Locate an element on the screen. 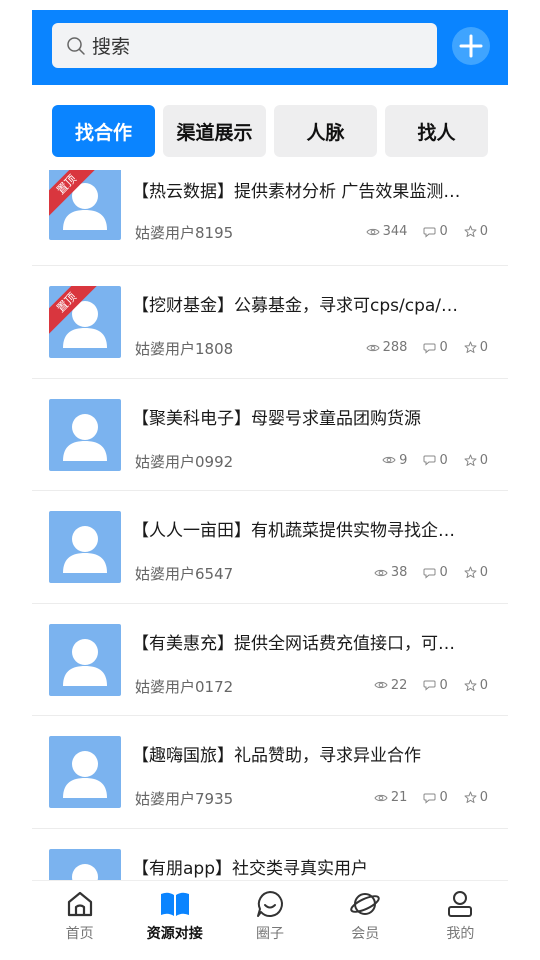 This screenshot has width=540, height=960. item-user: 姑婆用户7935 is located at coordinates (184, 799).